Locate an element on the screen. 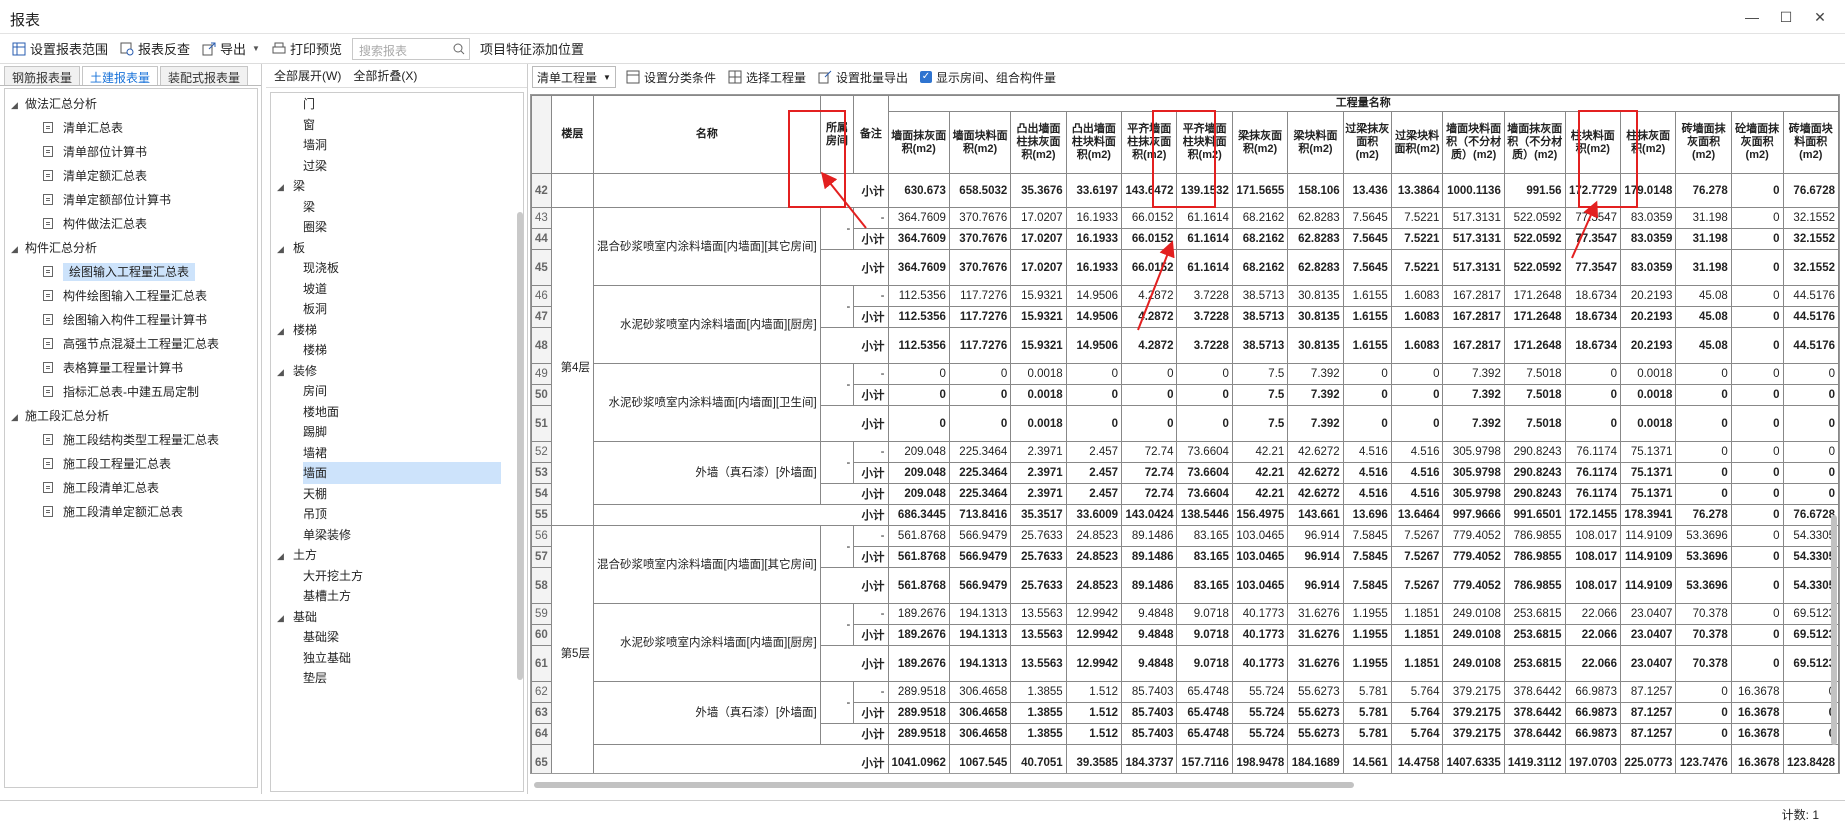  data-cell: 20.2193 is located at coordinates (1648, 345).